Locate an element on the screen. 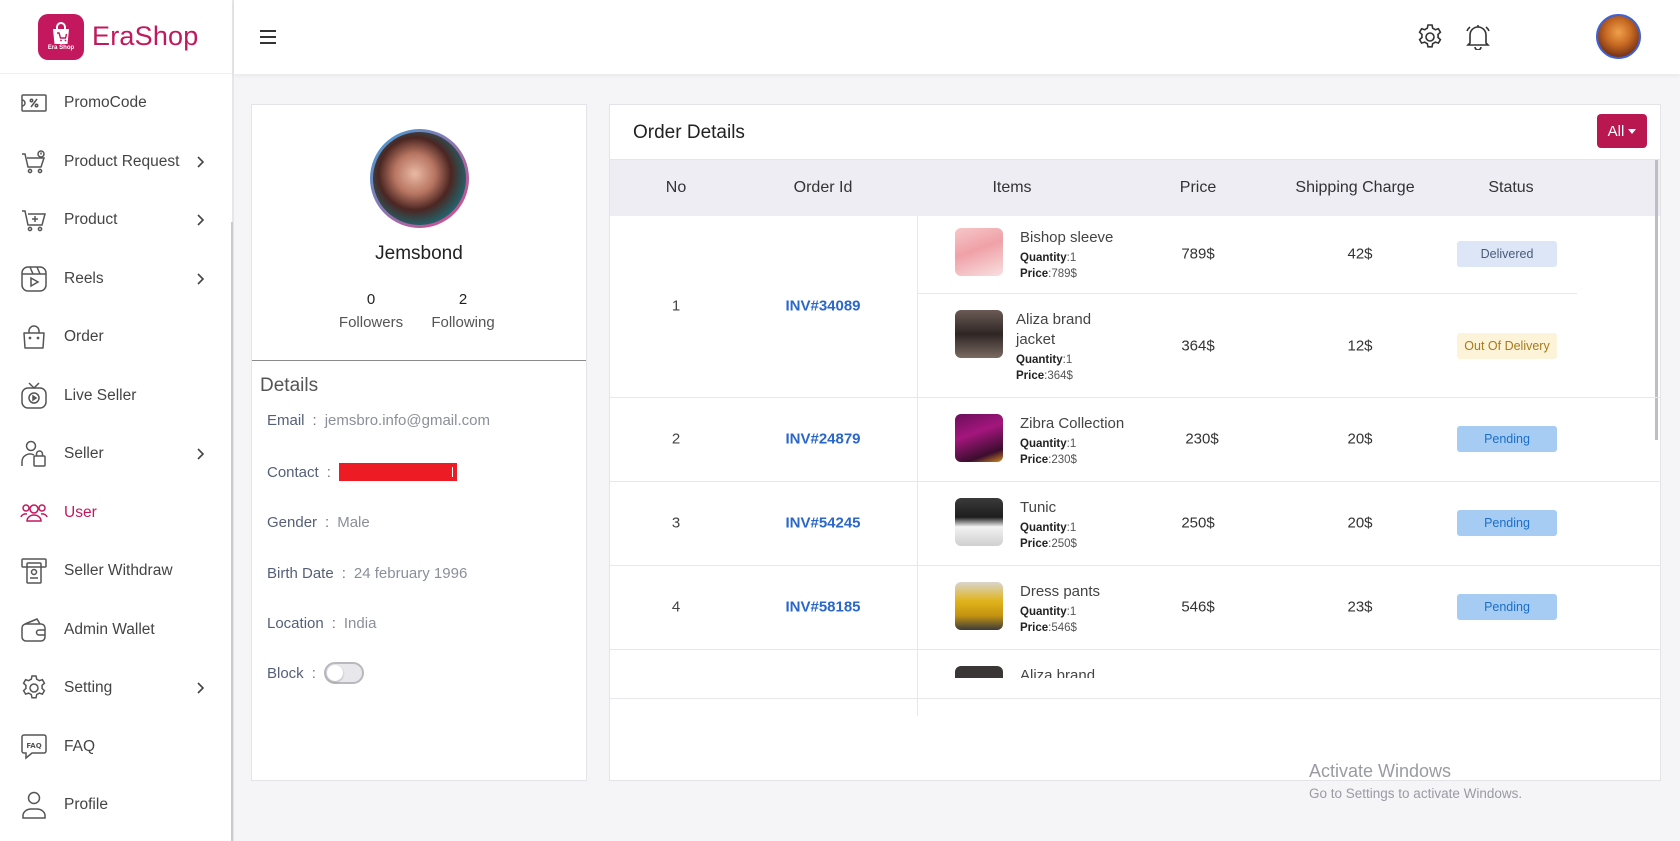 This screenshot has height=841, width=1680. status-filter-dropdown: All is located at coordinates (1622, 131).